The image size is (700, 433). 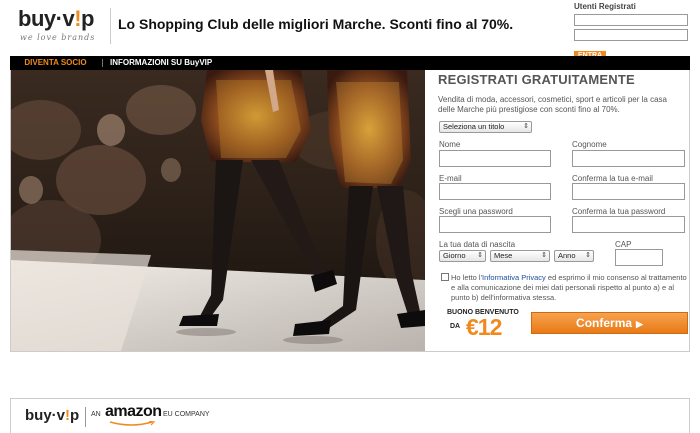 What do you see at coordinates (514, 277) in the screenshot?
I see `privacy-policy-link: Informativa Privacy` at bounding box center [514, 277].